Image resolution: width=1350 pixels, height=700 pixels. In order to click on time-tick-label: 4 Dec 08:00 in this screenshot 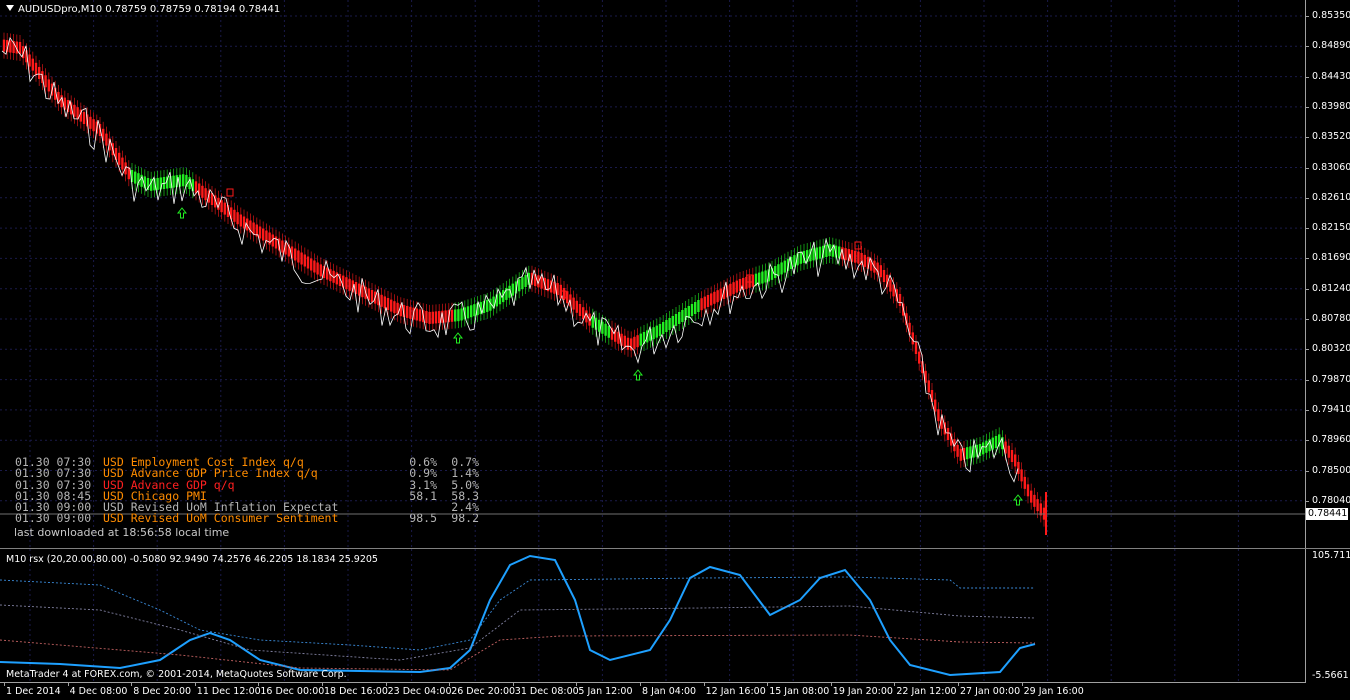, I will do `click(98, 691)`.